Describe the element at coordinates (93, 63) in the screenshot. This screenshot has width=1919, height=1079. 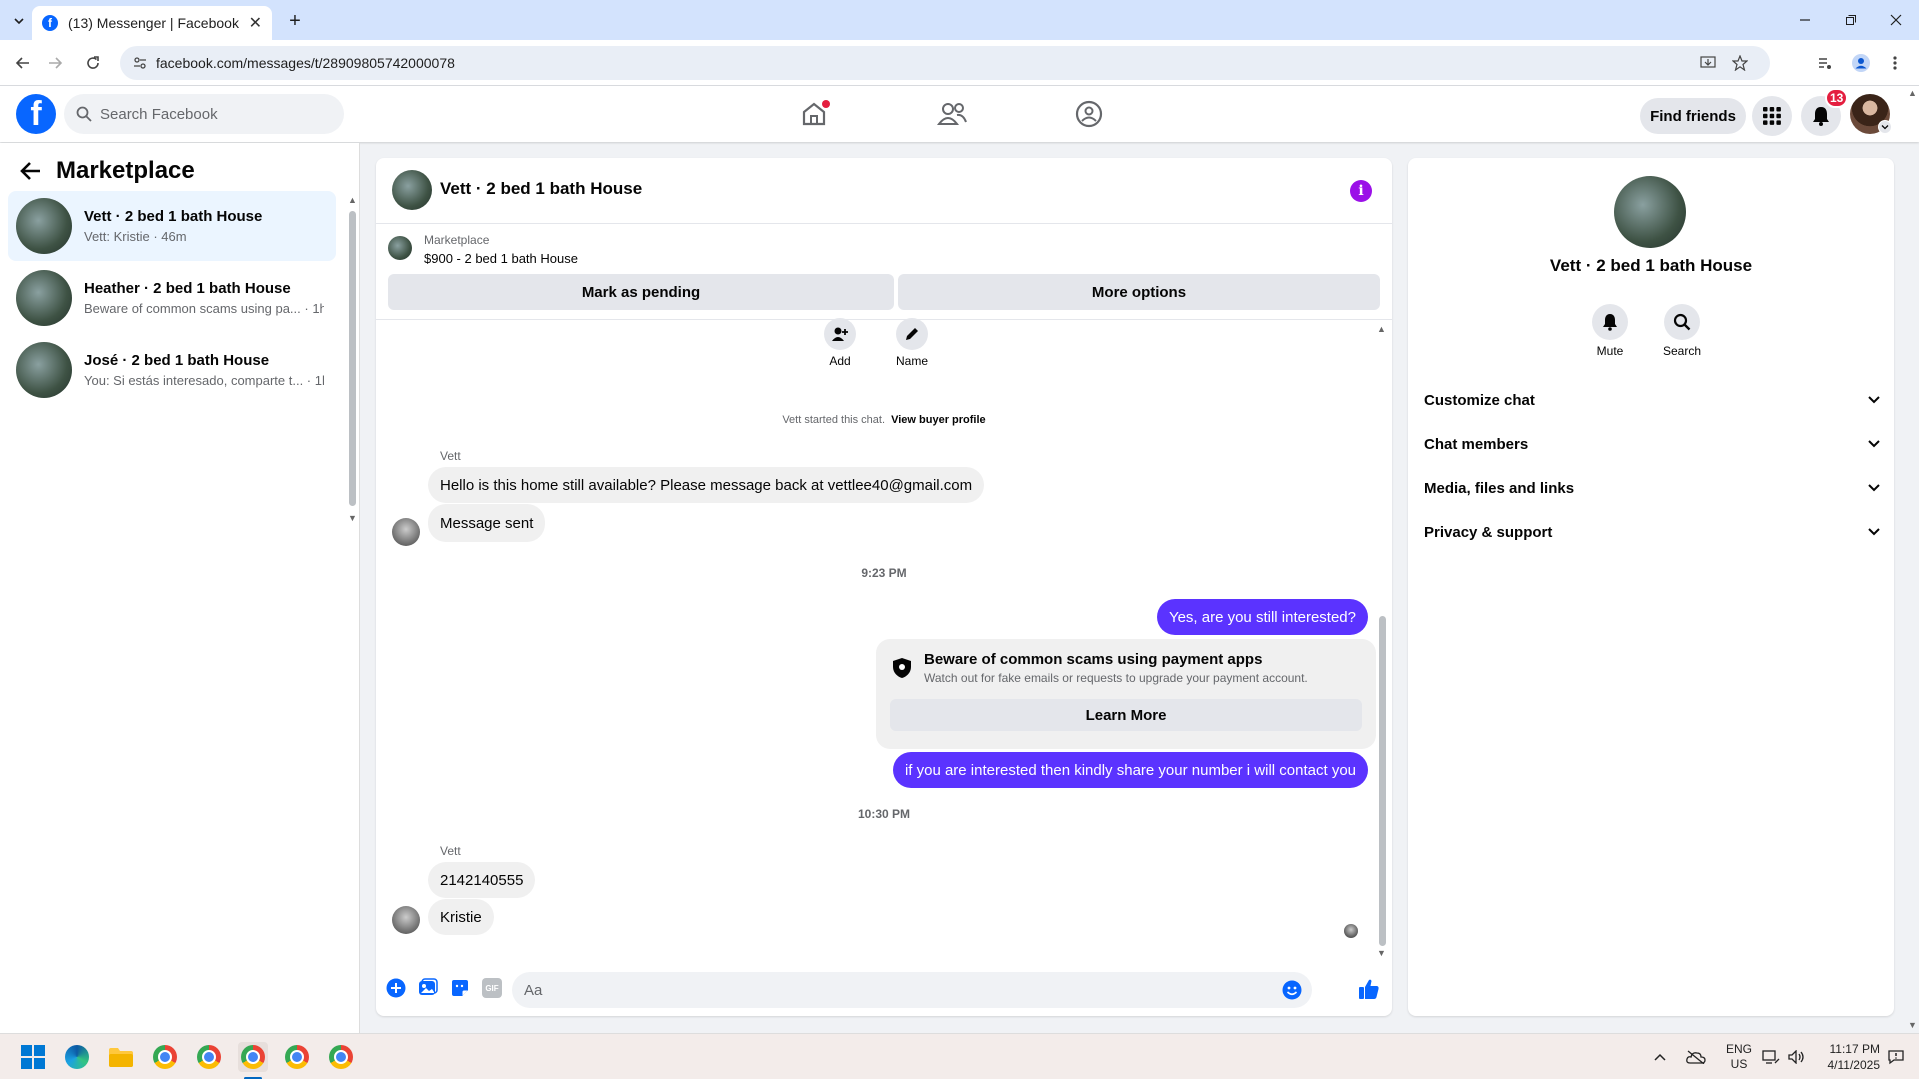
I see `reload-icon` at that location.